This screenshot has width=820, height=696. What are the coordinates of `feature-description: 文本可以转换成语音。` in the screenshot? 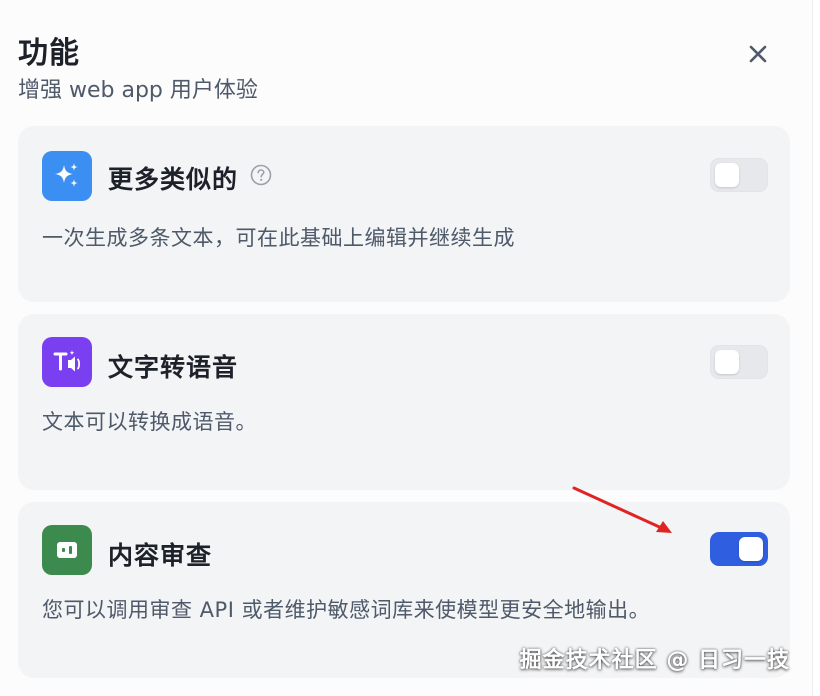 It's located at (149, 422).